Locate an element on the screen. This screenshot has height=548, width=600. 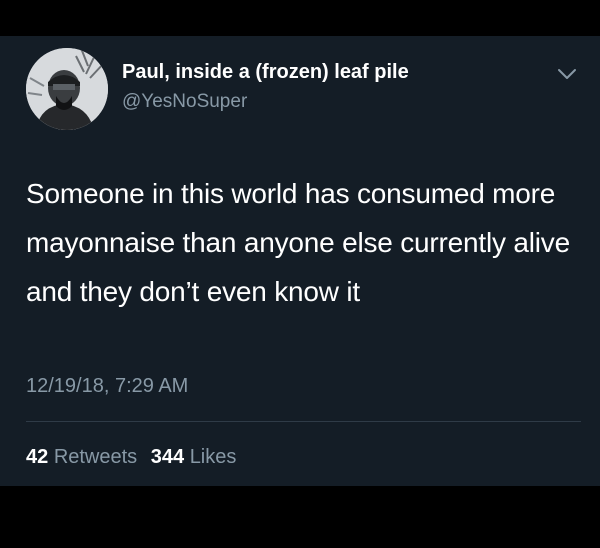
chevron-down-icon is located at coordinates (567, 74).